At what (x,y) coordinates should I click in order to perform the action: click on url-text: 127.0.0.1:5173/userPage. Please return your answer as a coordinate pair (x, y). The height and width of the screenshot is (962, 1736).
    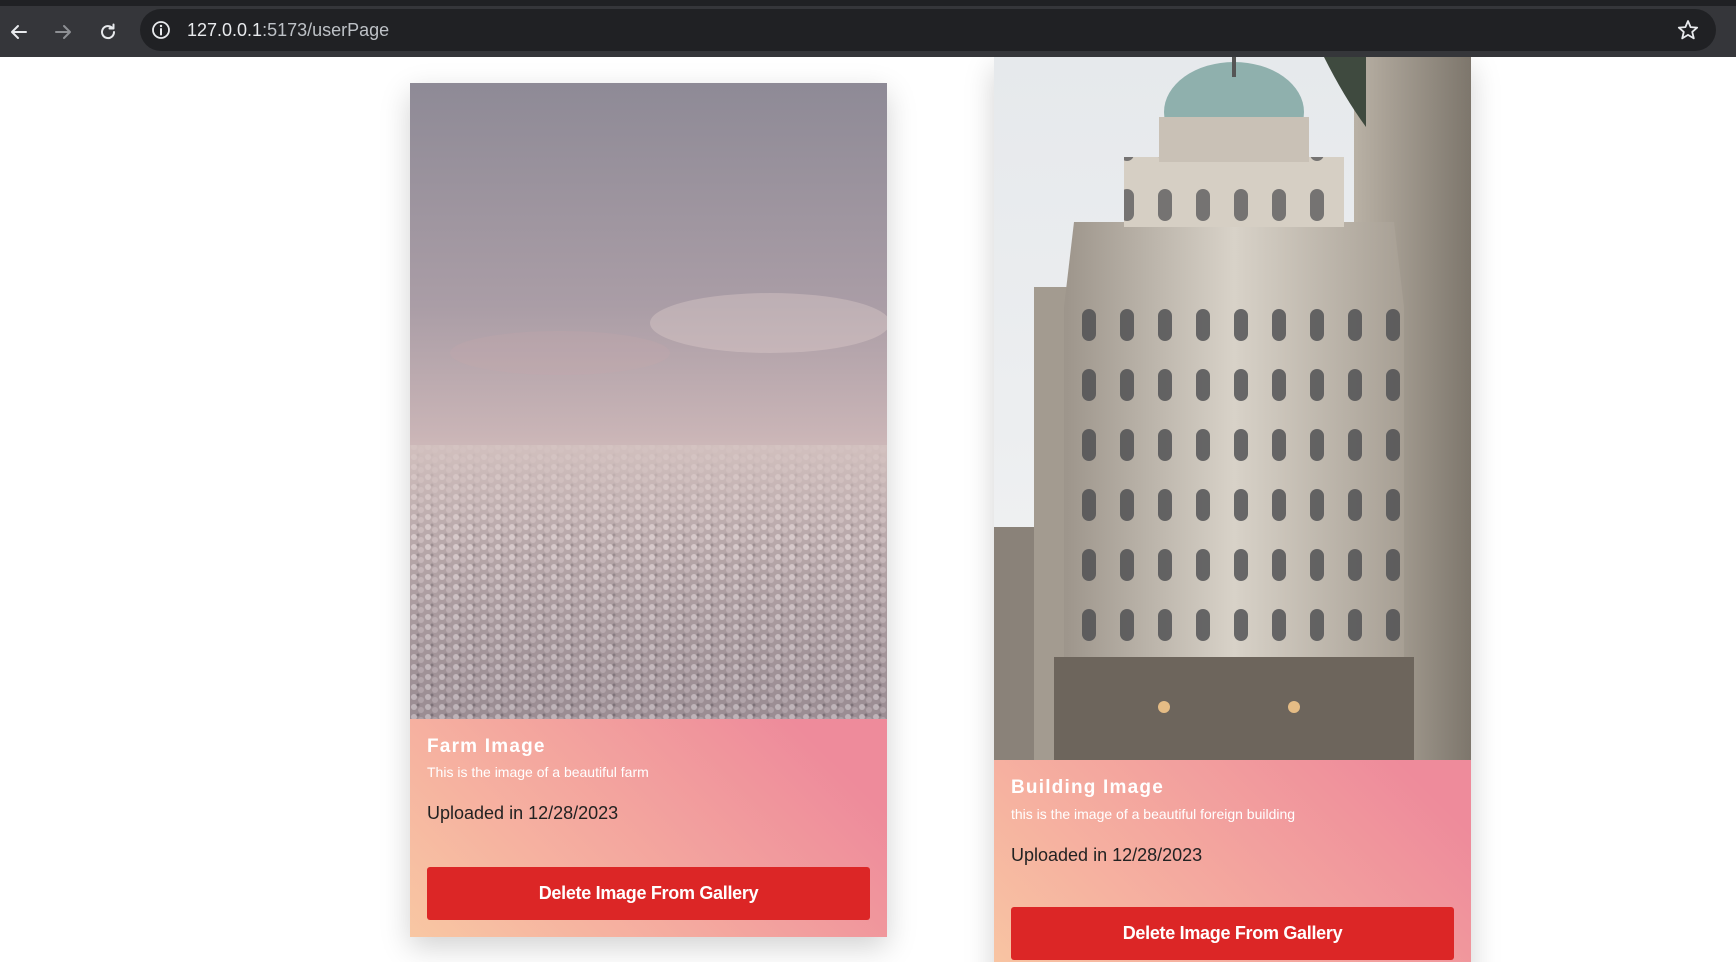
    Looking at the image, I should click on (288, 30).